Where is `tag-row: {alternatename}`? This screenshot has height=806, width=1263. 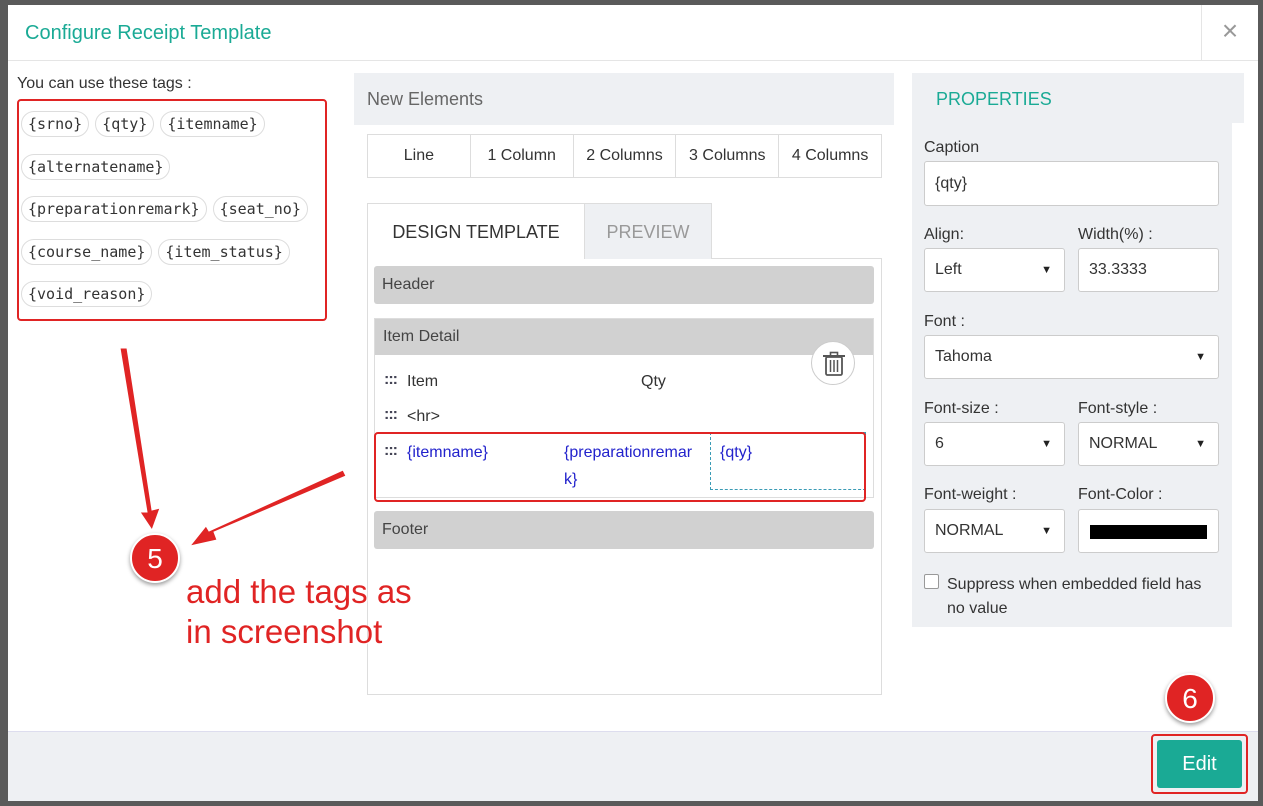 tag-row: {alternatename} is located at coordinates (173, 175).